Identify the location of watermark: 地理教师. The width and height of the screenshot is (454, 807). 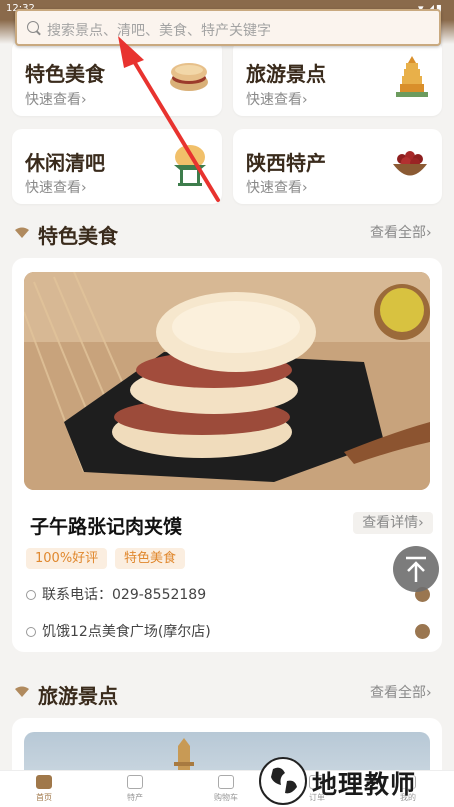
(354, 781).